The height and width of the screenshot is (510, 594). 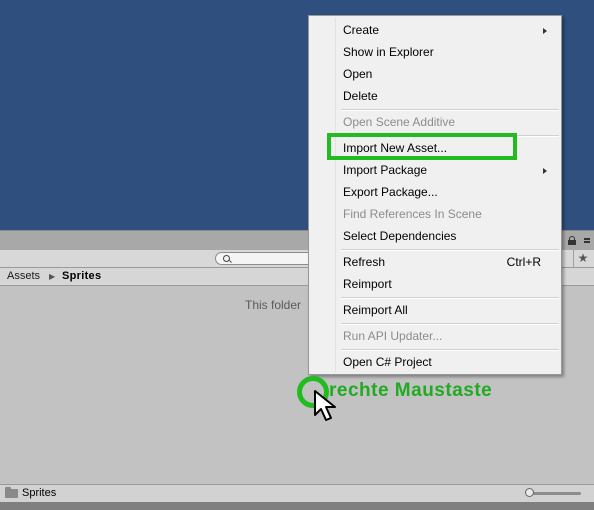 I want to click on menu-item-reimport: Reimport, so click(x=435, y=284).